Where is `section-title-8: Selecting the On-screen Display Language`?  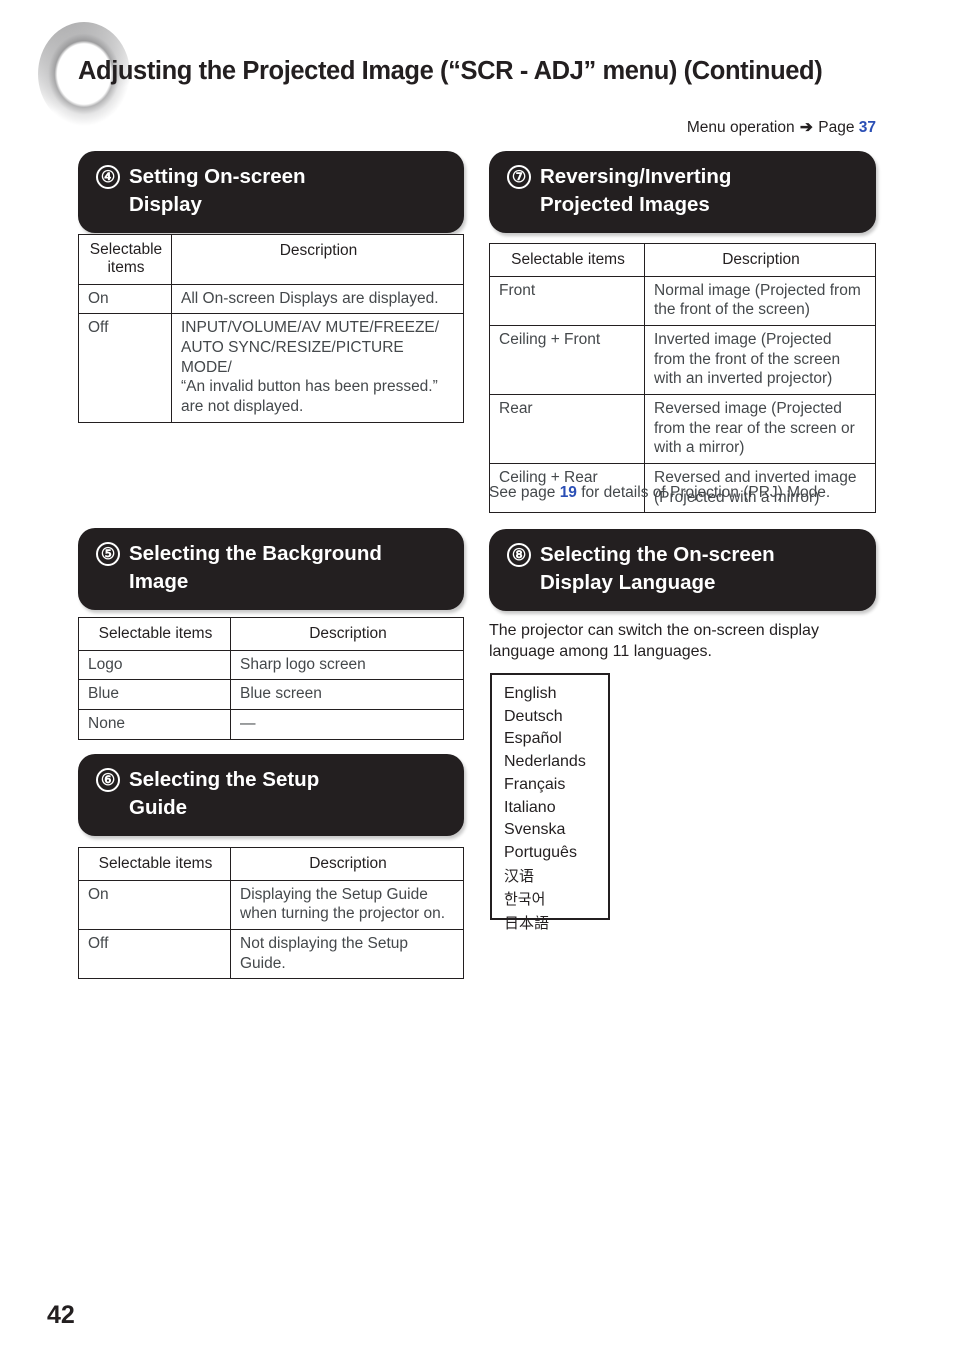 section-title-8: Selecting the On-screen Display Language is located at coordinates (700, 569).